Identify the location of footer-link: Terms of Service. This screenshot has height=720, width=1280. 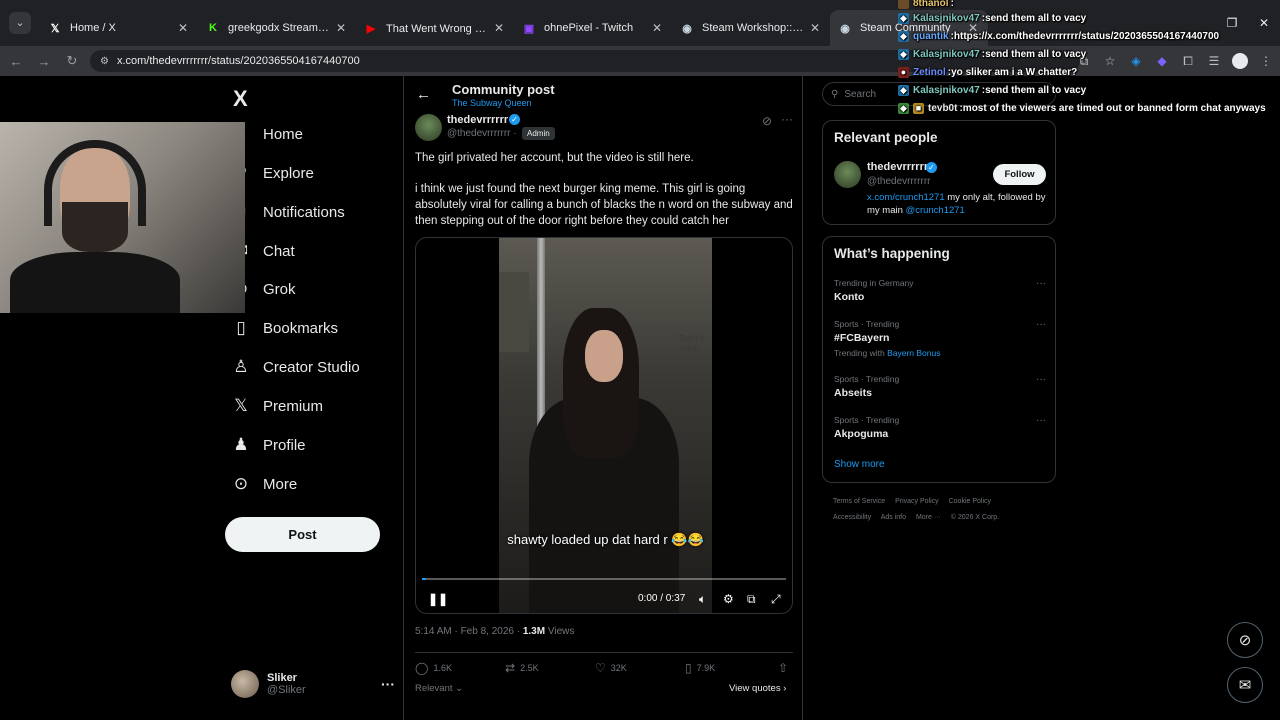
(859, 501).